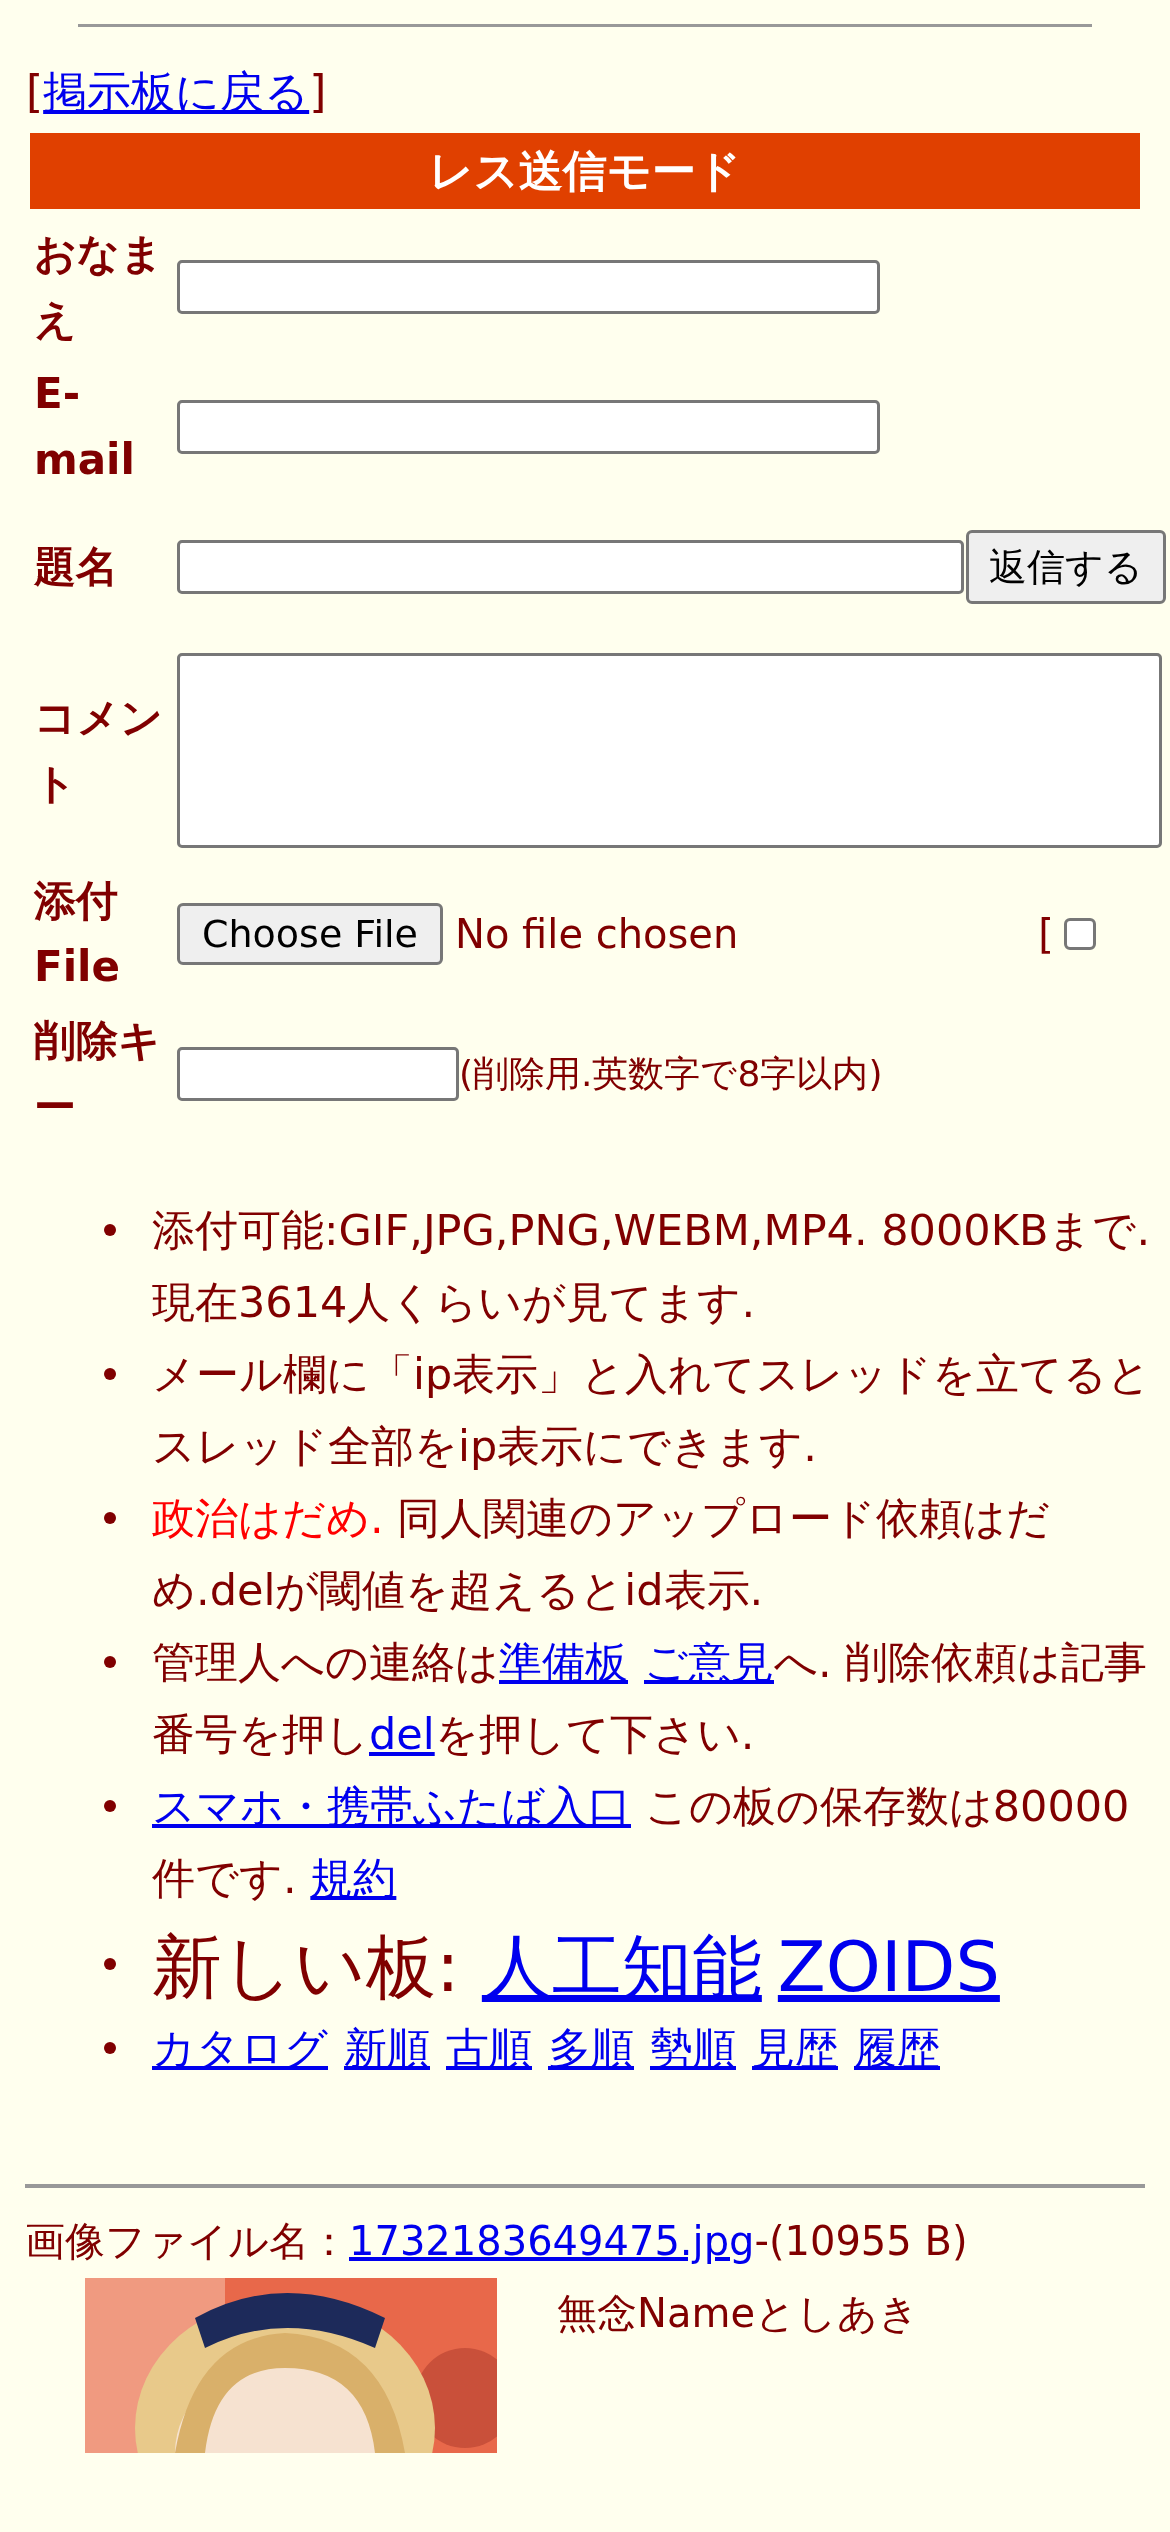  I want to click on link: 規約, so click(353, 1878).